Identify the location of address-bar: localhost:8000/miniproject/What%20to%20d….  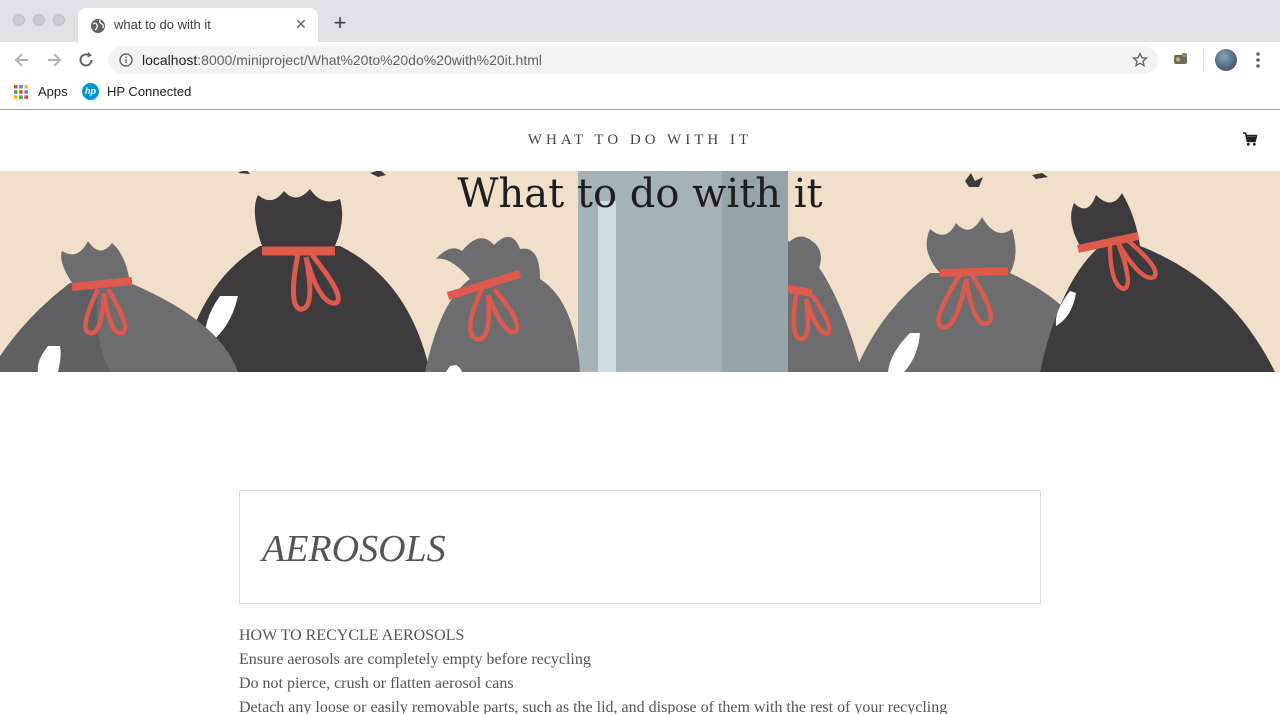
(633, 60).